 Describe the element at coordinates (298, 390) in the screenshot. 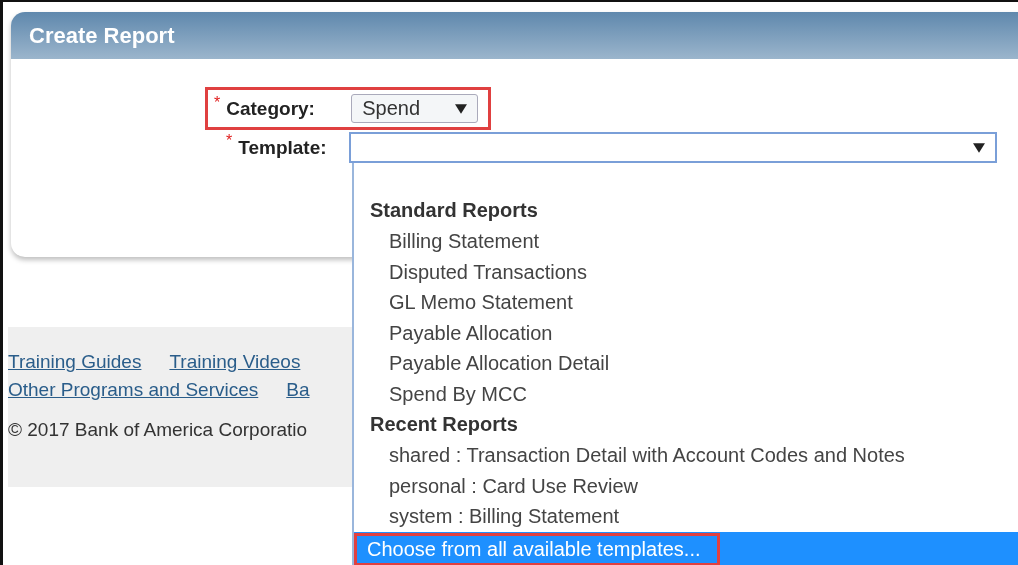

I see `footer-link: Ba` at that location.